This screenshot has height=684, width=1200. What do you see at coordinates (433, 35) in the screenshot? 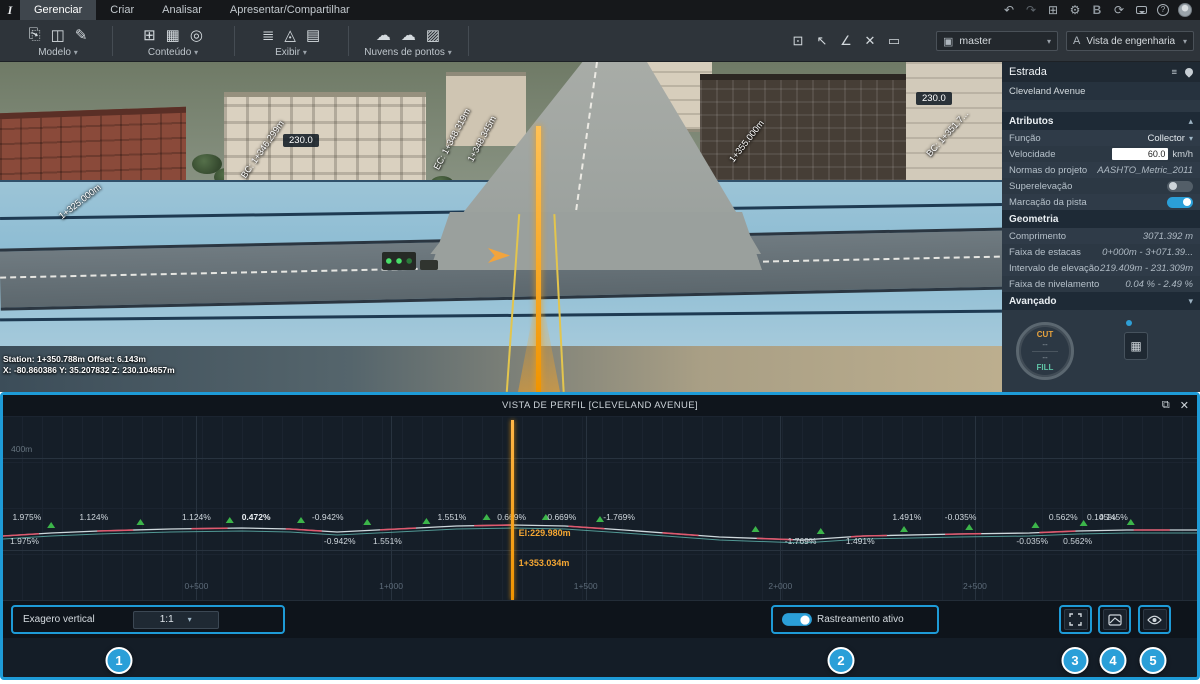
I see `hatch-icon: ▨` at bounding box center [433, 35].